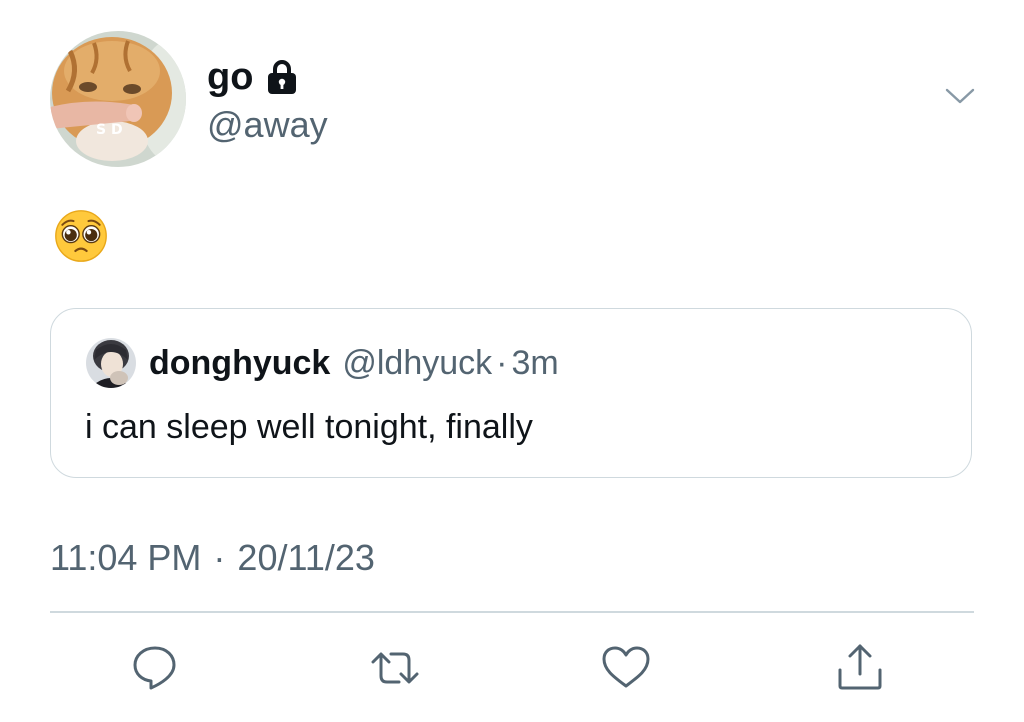 The image size is (1024, 722). What do you see at coordinates (306, 557) in the screenshot?
I see `tweet-date: 20/11/23` at bounding box center [306, 557].